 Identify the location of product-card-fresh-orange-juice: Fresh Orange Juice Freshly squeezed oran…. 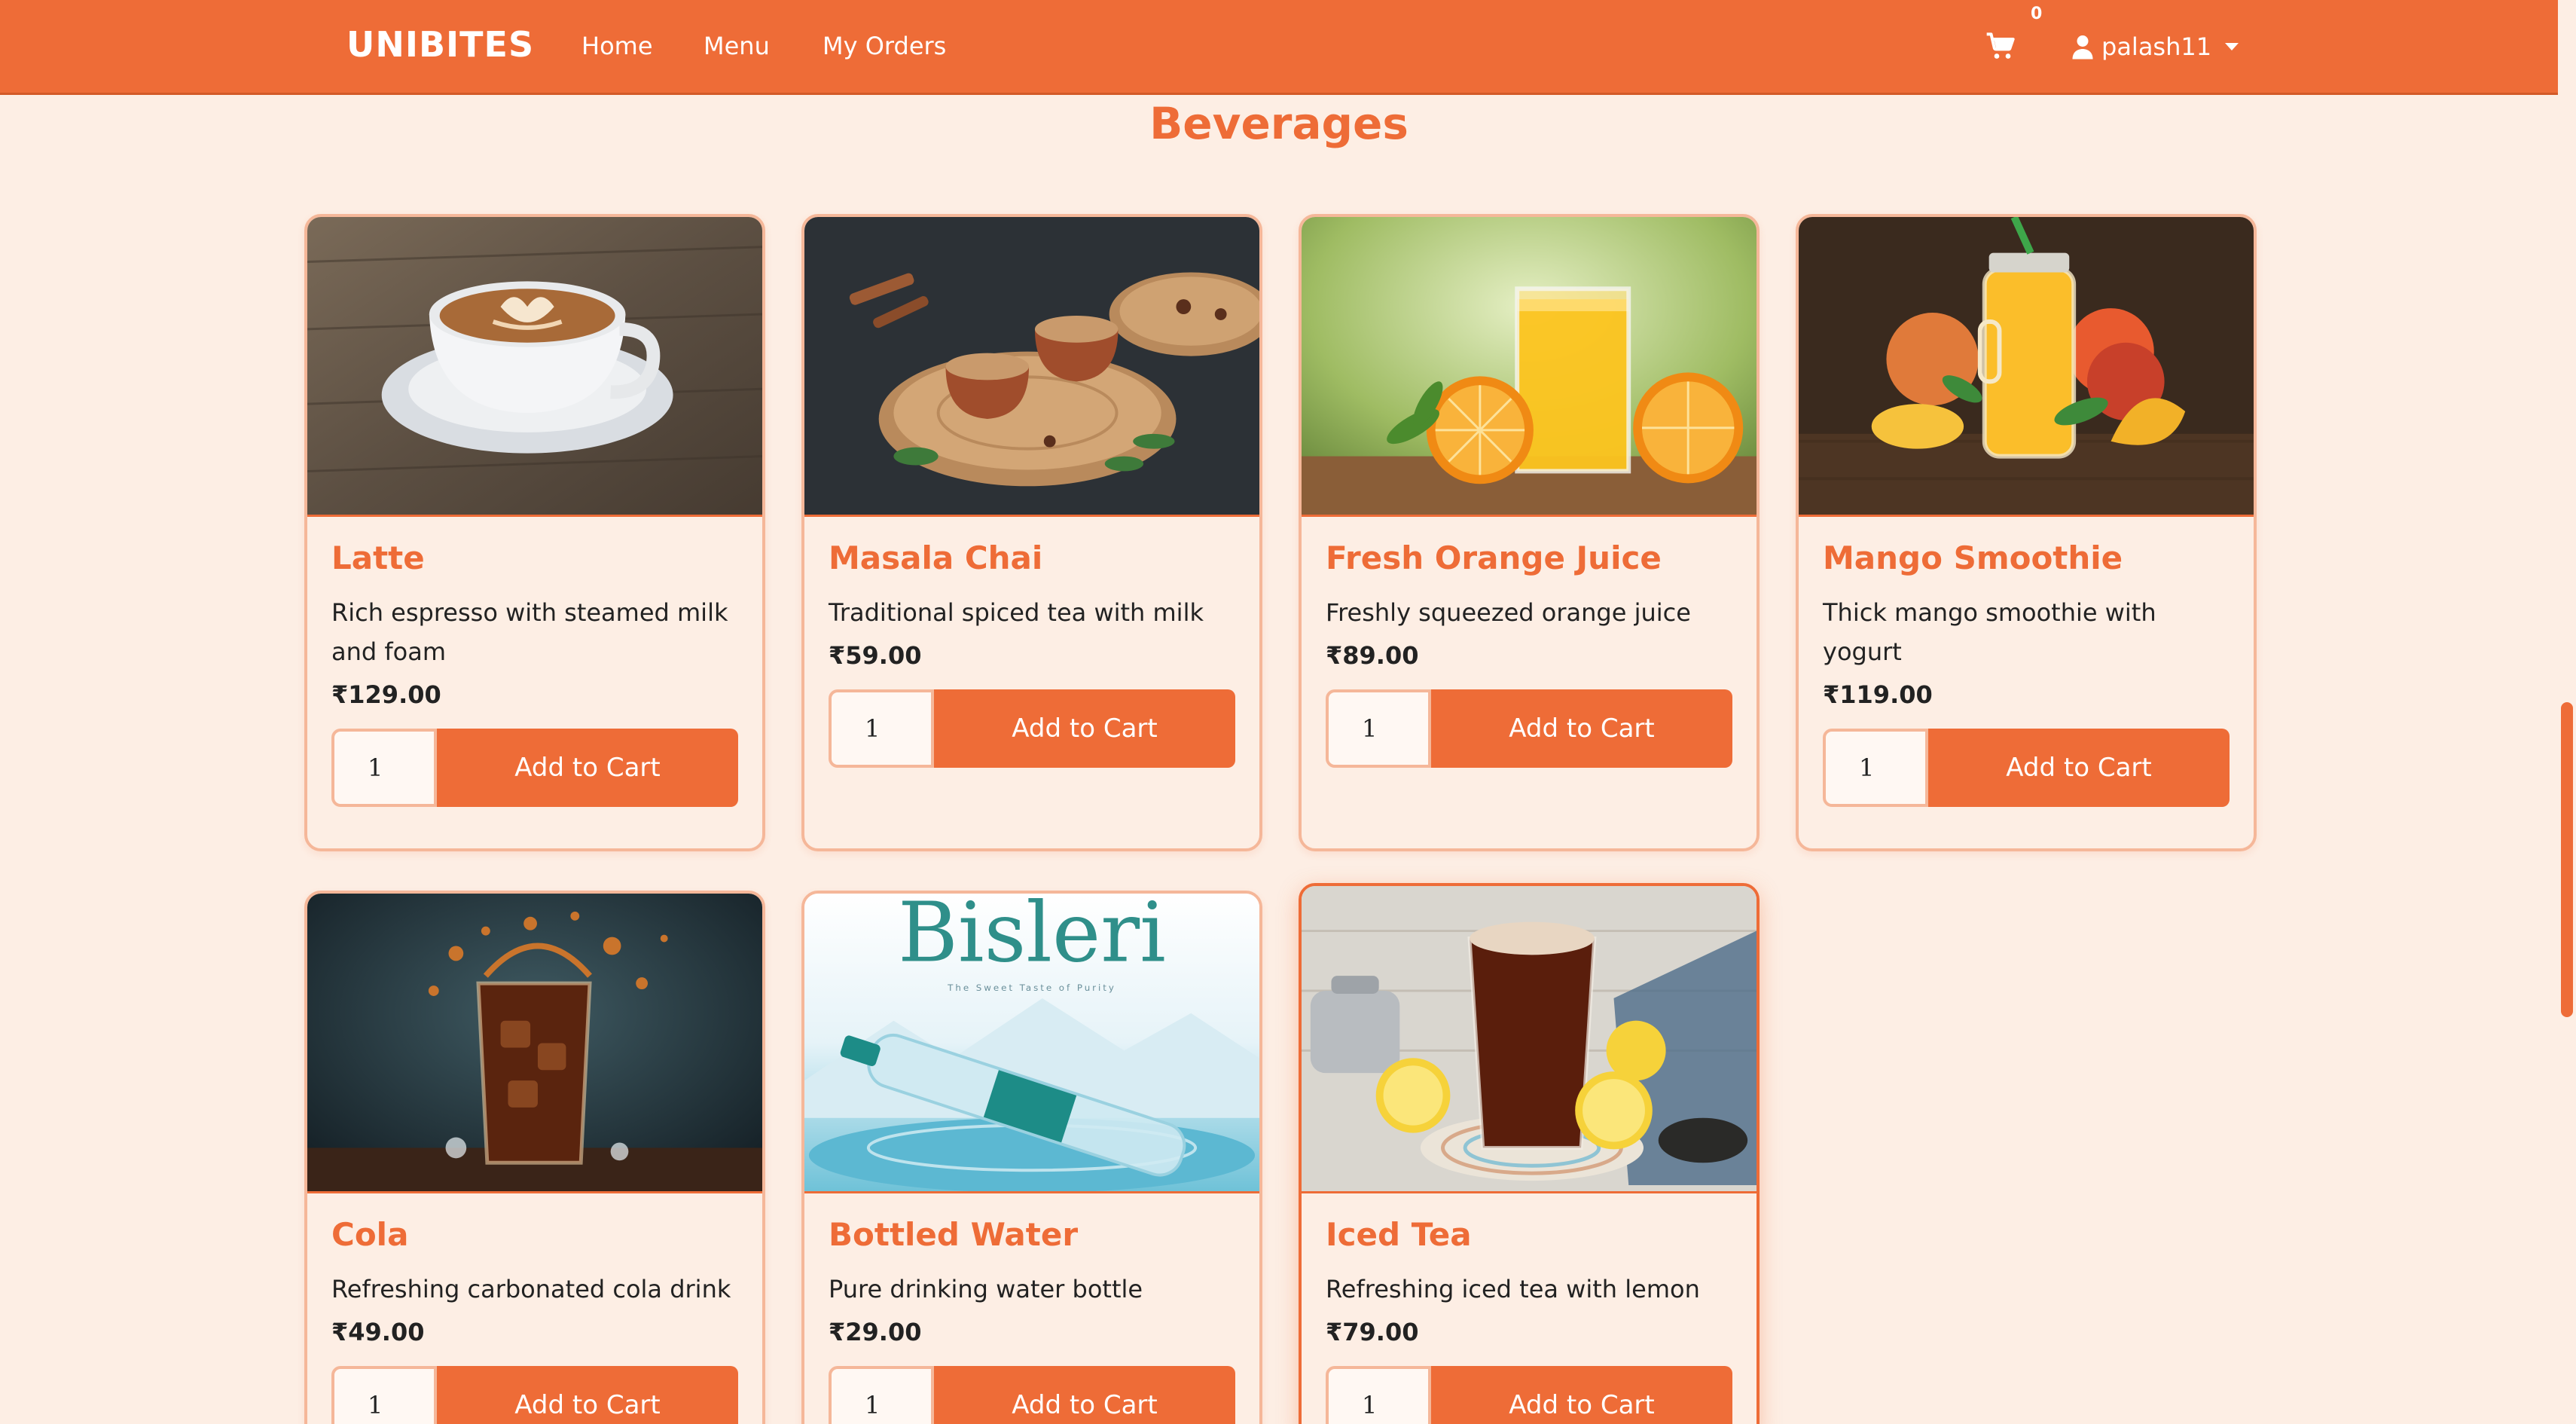
(1530, 533).